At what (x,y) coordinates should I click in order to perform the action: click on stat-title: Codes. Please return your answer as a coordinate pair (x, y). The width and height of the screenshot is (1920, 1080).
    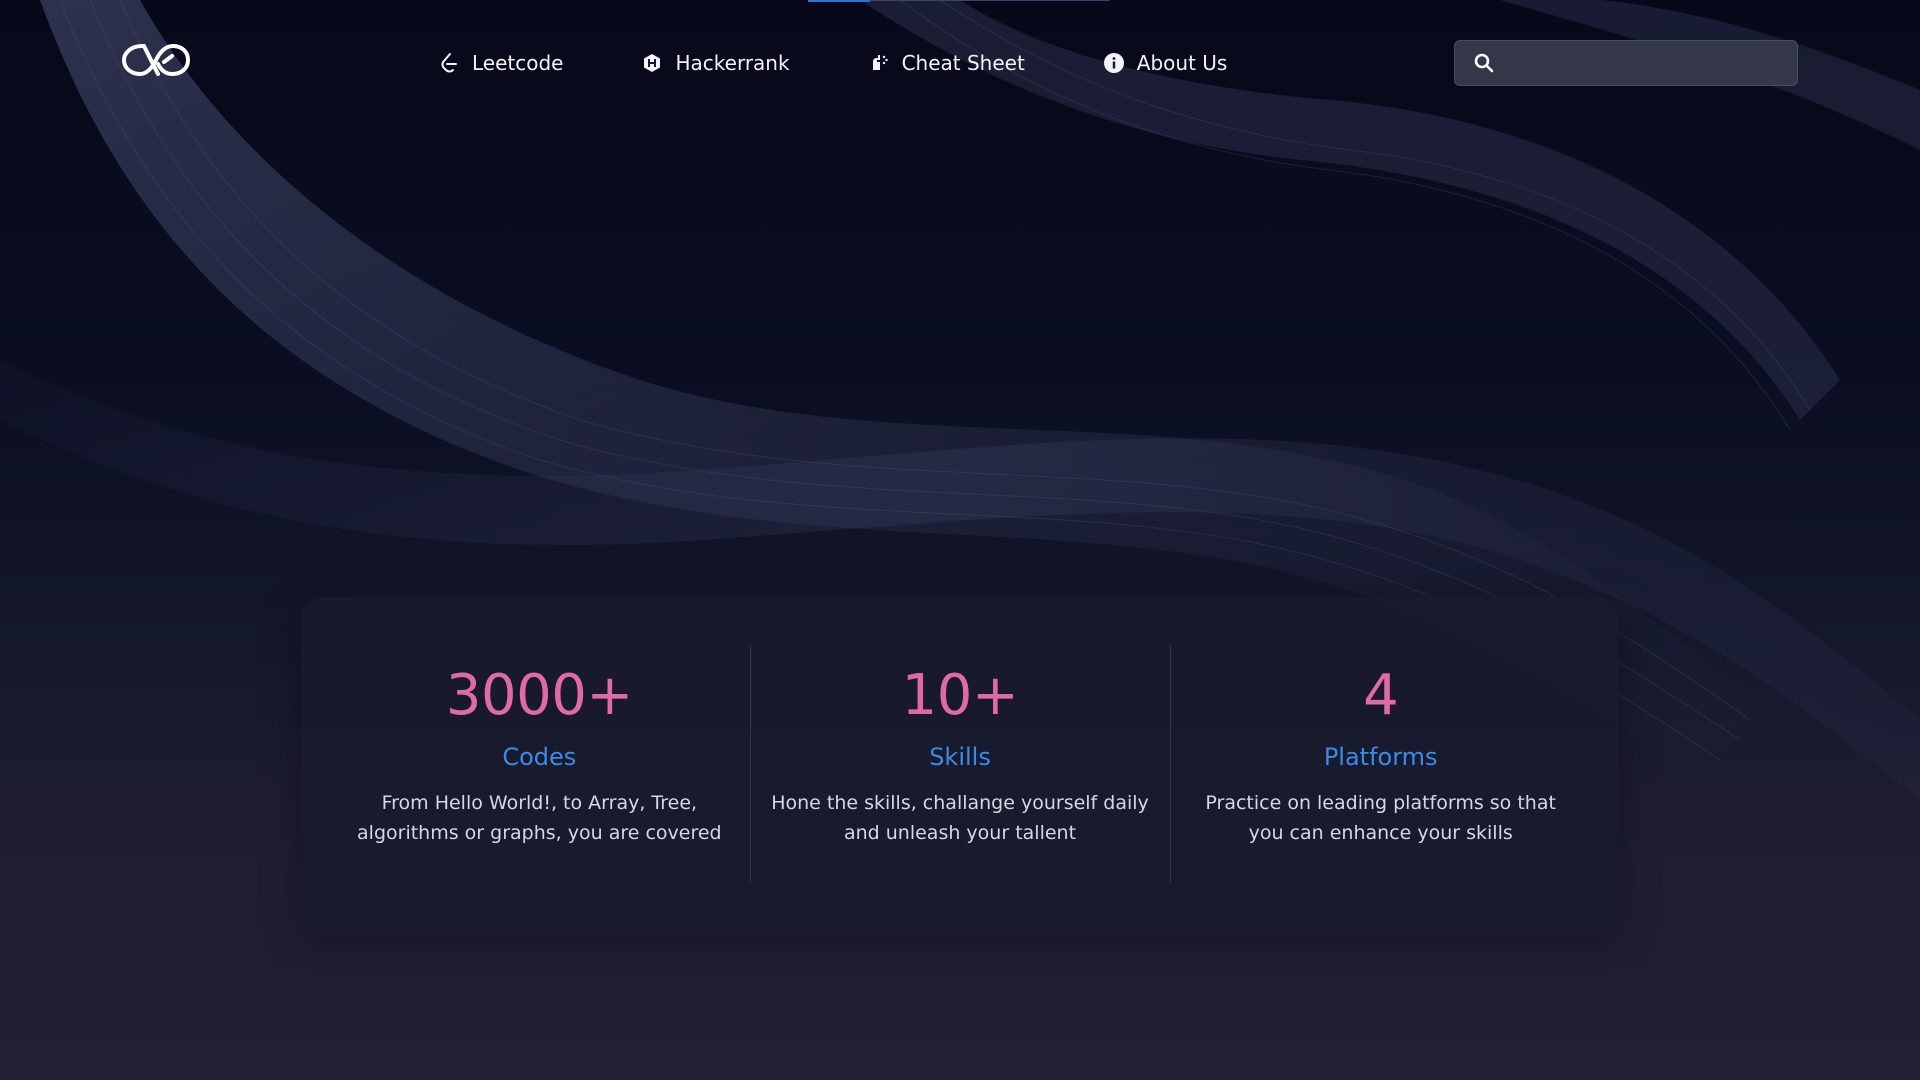
    Looking at the image, I should click on (539, 757).